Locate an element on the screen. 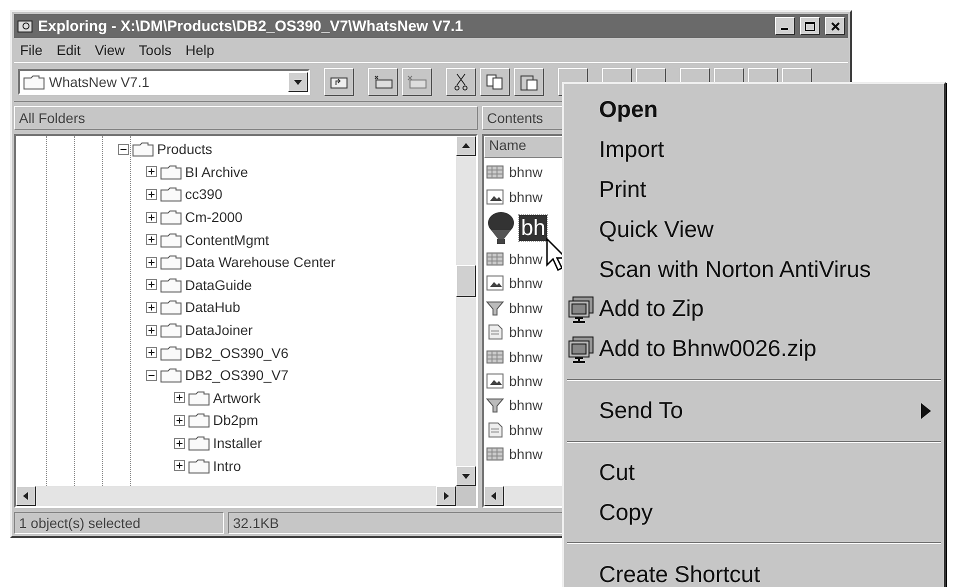  menu-item: View is located at coordinates (109, 50).